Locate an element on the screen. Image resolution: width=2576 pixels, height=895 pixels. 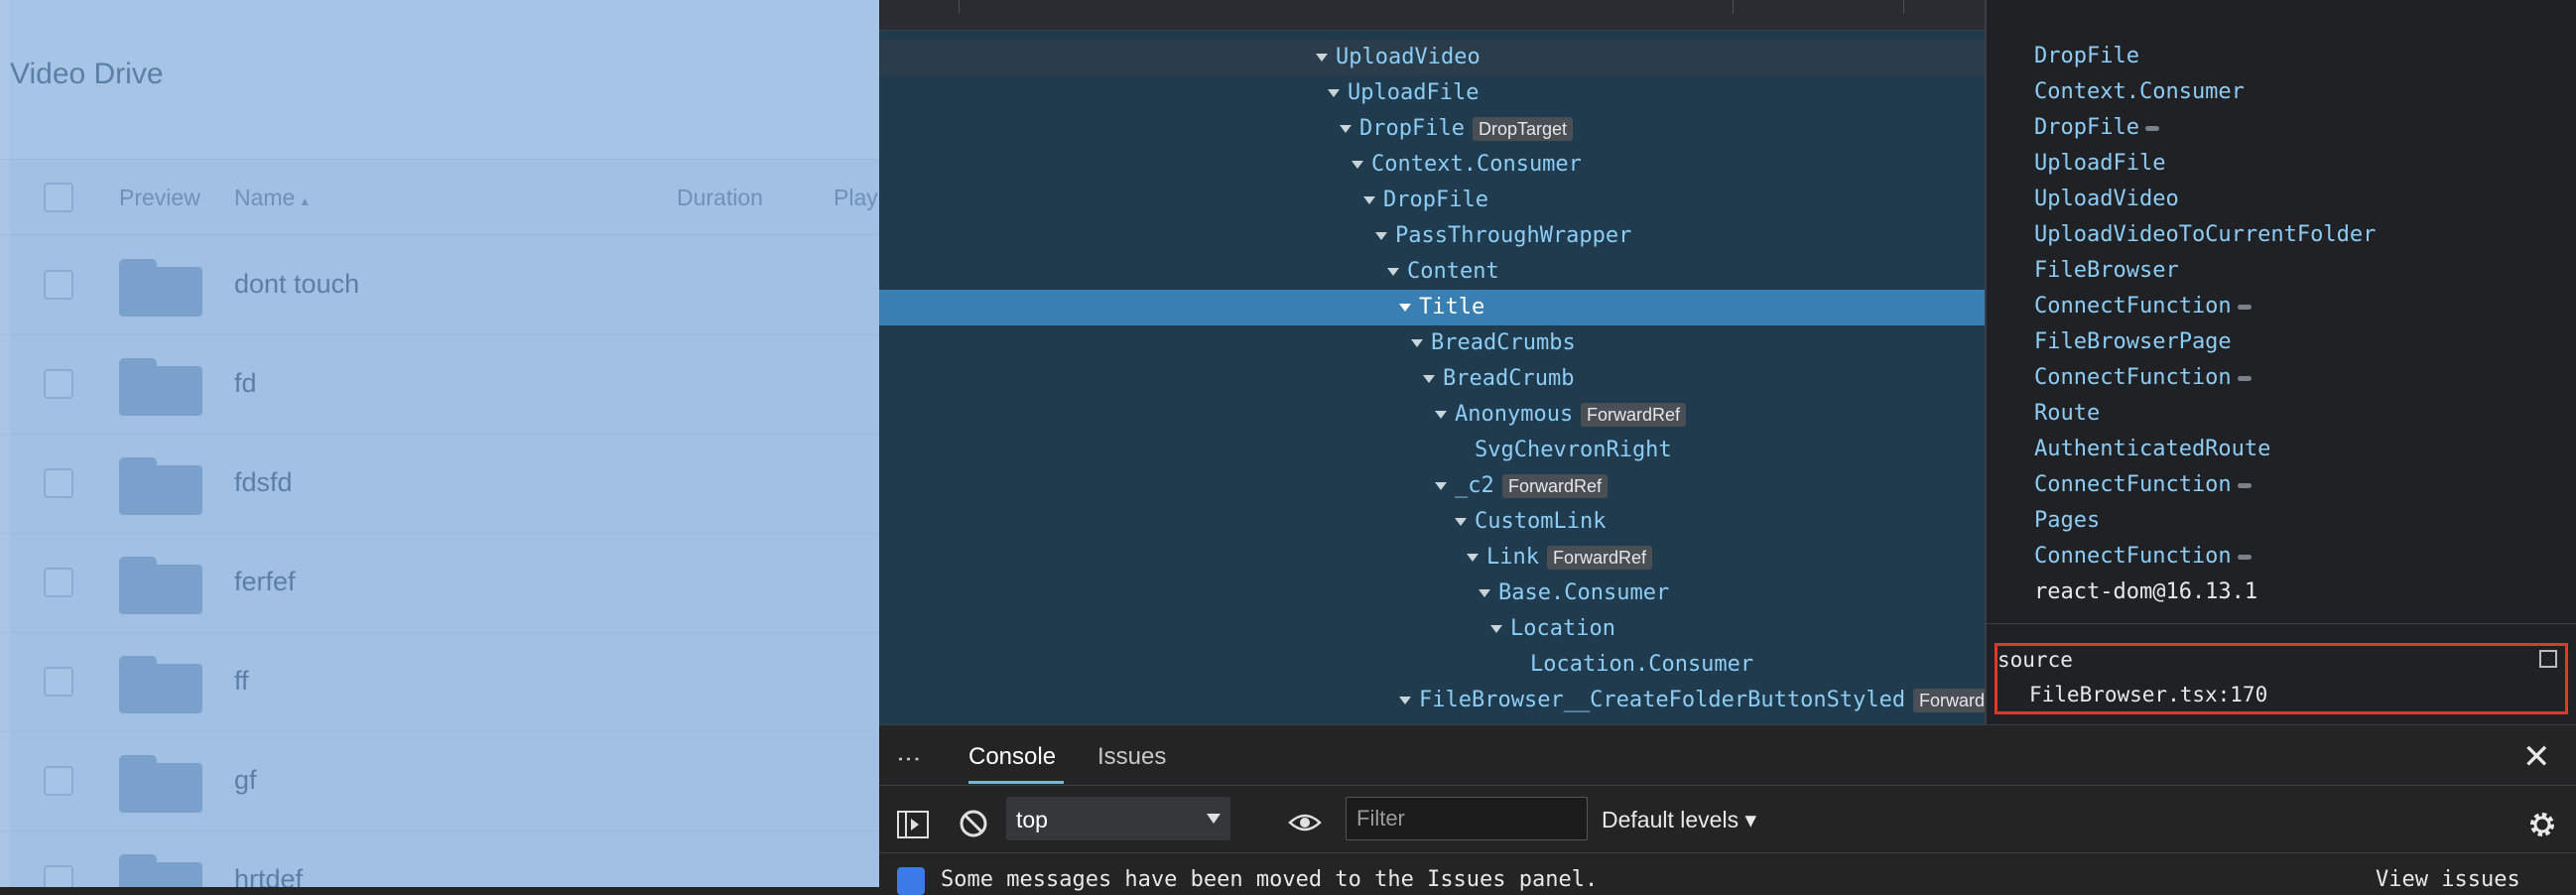
tree-node: UploadVideo is located at coordinates (1432, 57).